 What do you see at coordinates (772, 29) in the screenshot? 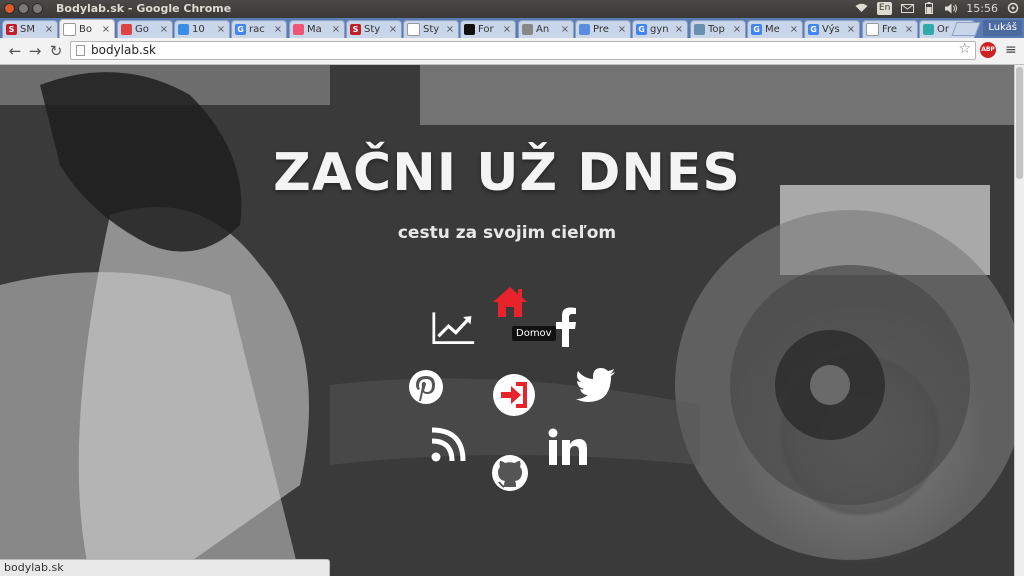
I see `tab-label: Me` at bounding box center [772, 29].